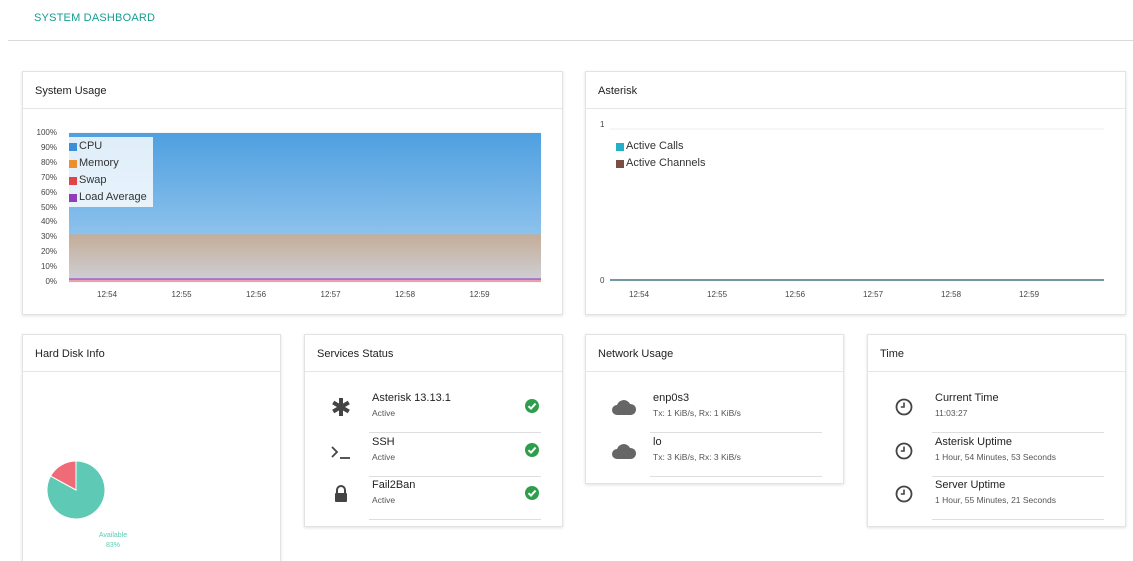 This screenshot has width=1133, height=561. Describe the element at coordinates (151, 353) in the screenshot. I see `hard-disk-title: Hard Disk Info` at that location.